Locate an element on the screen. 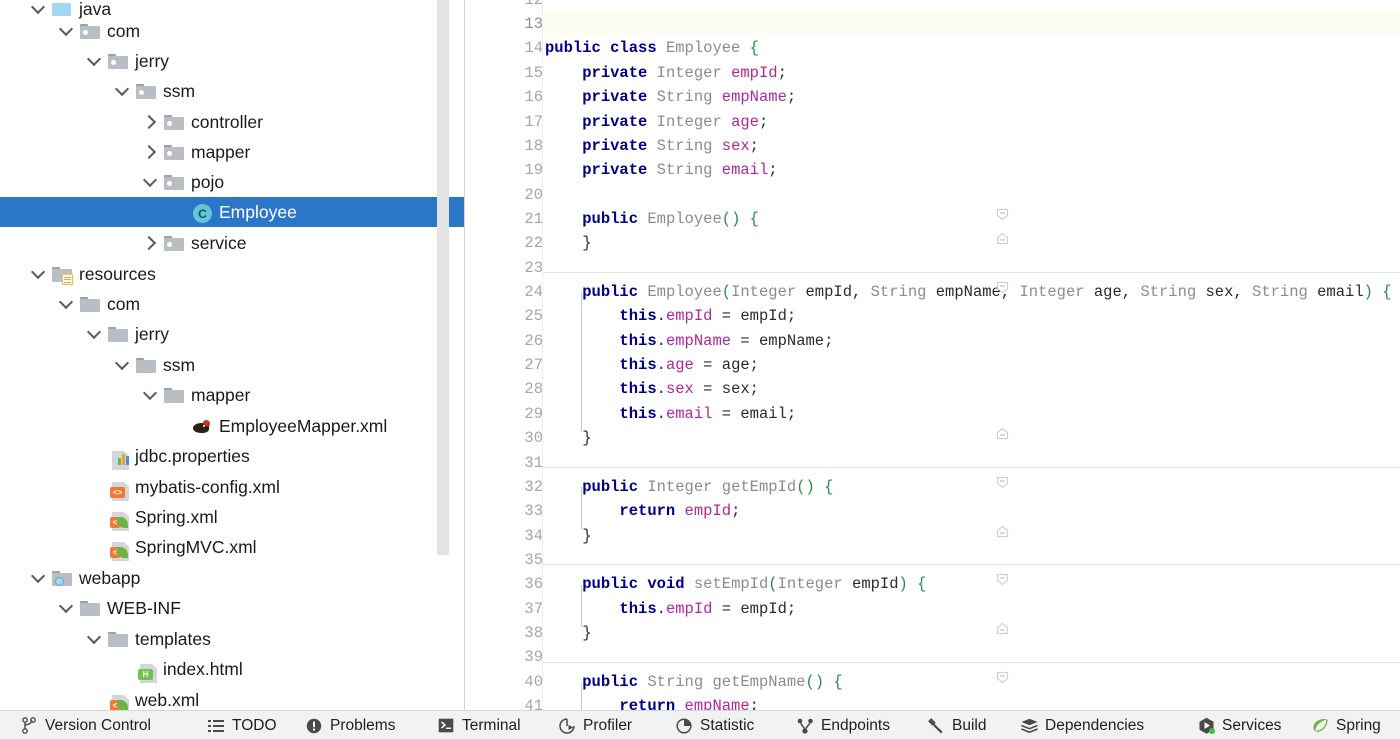 The height and width of the screenshot is (739, 1400). code-line: this.email = email; is located at coordinates (670, 414).